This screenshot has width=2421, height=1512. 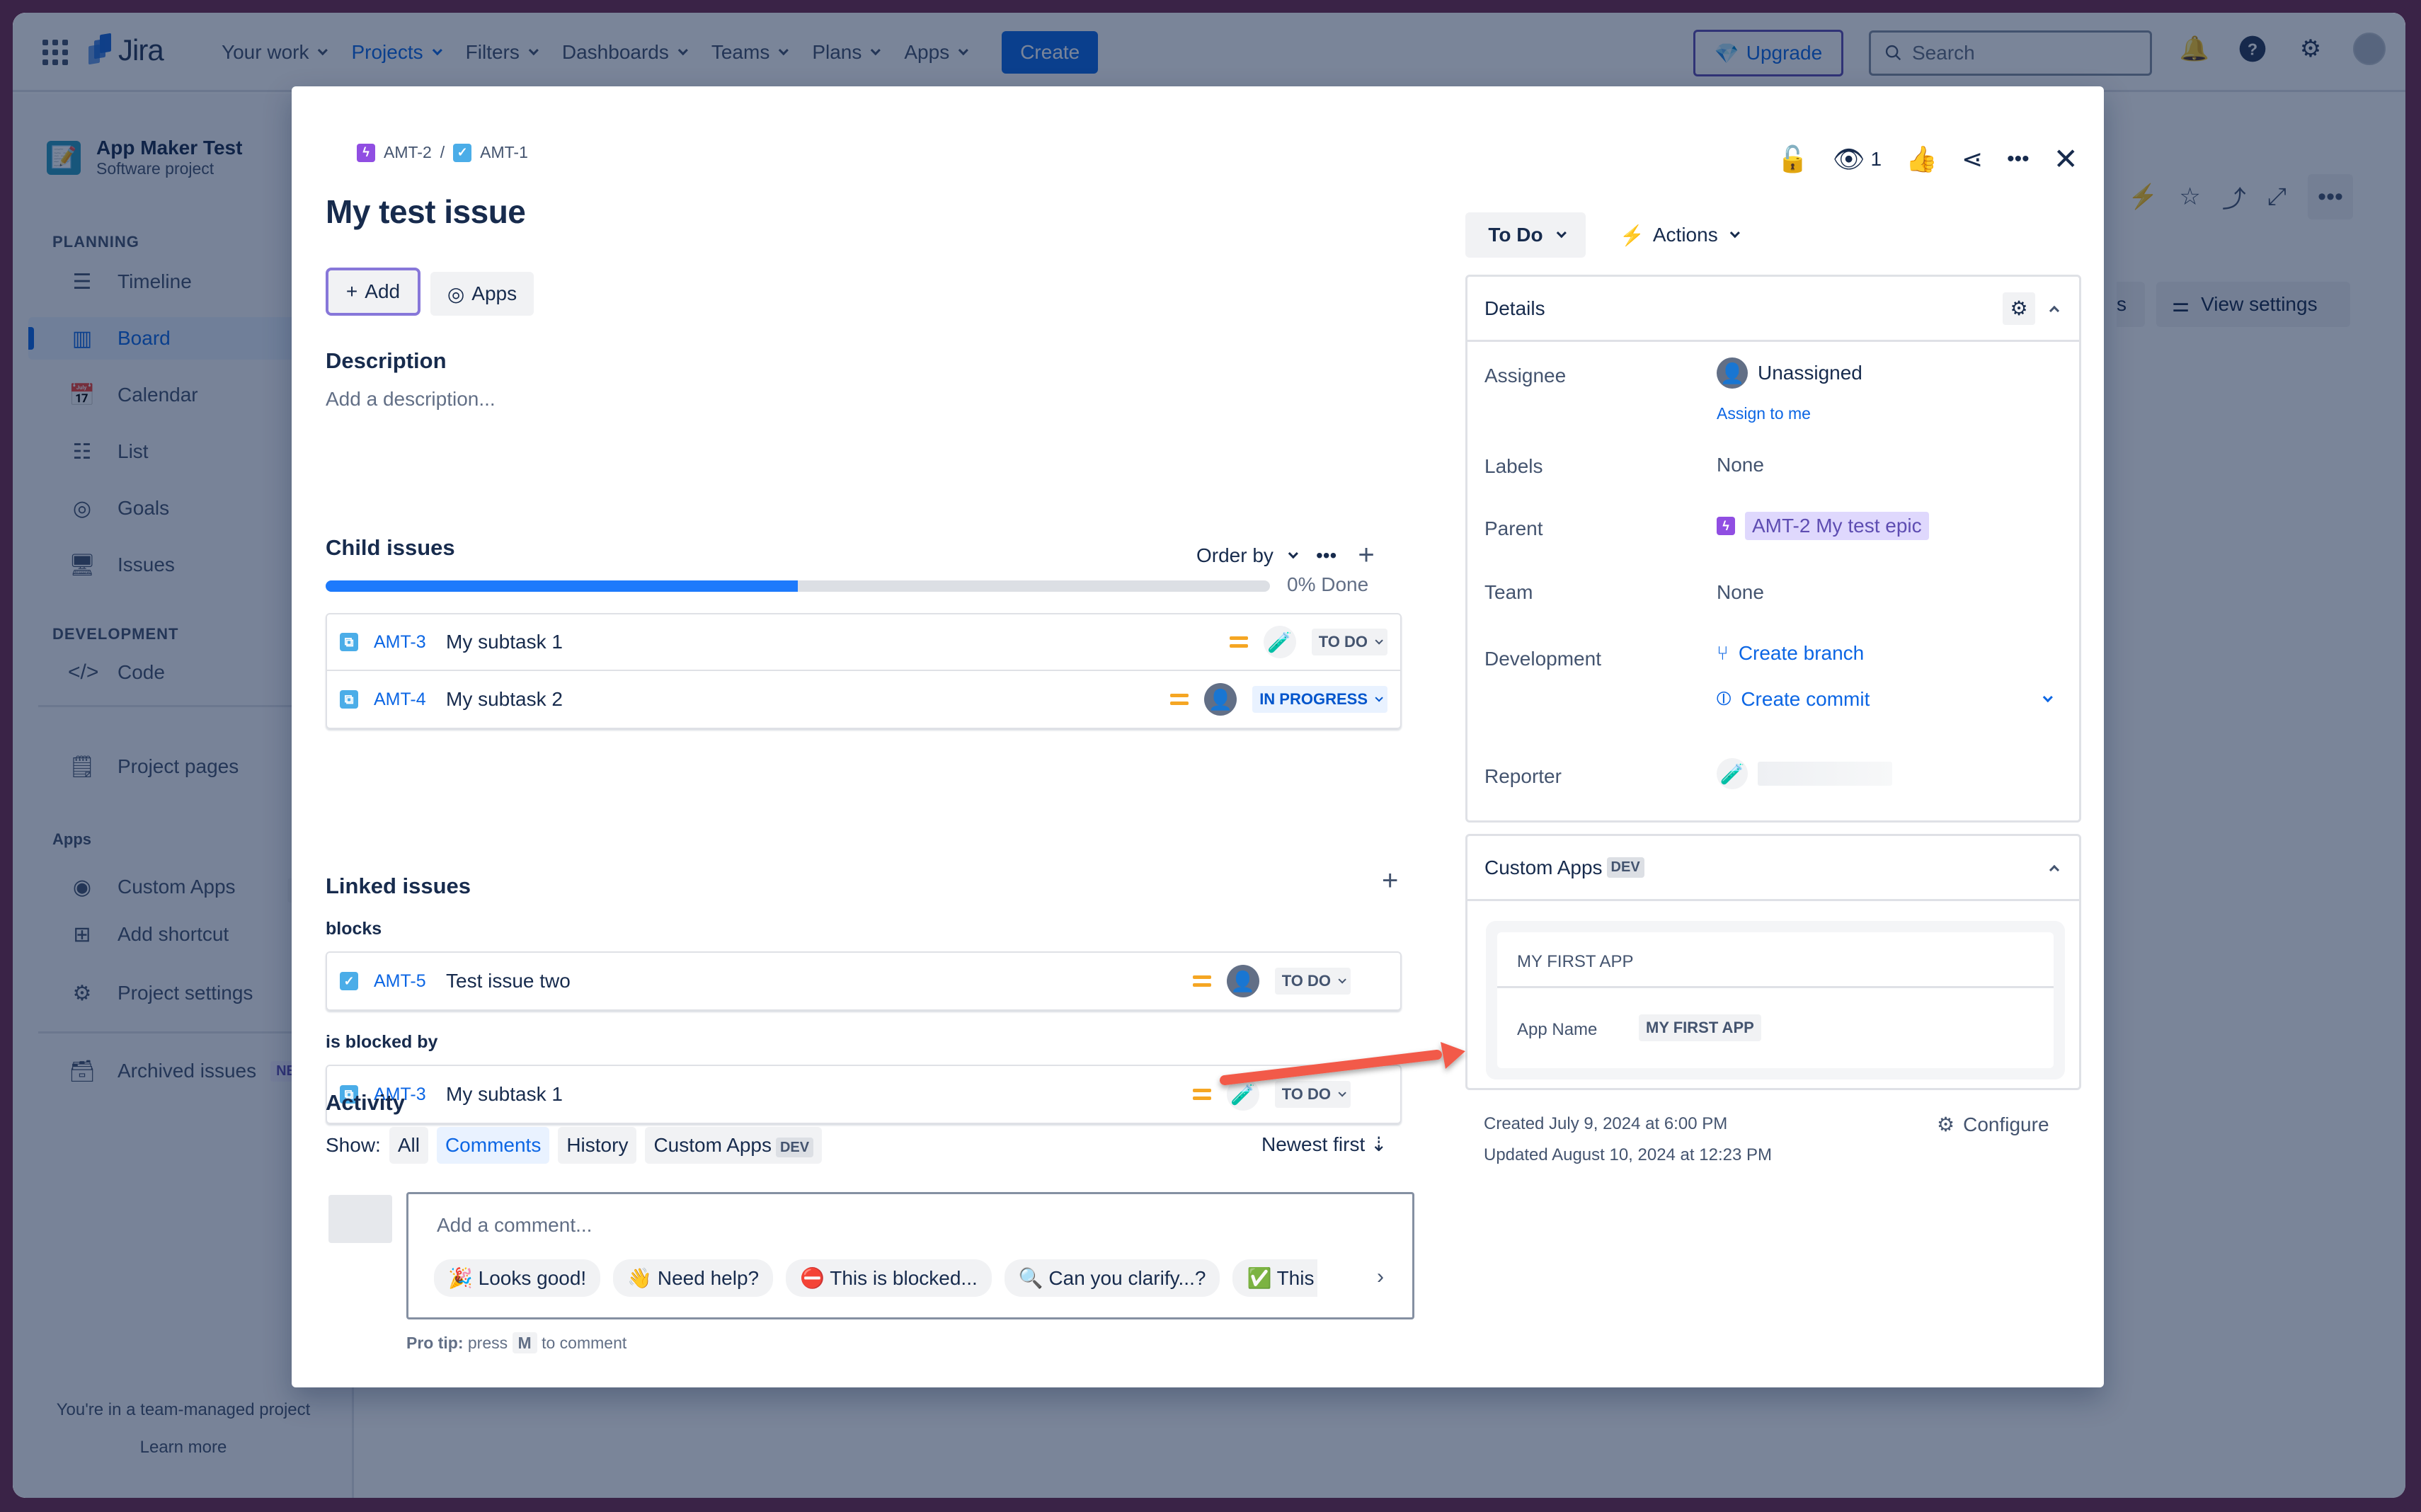 I want to click on linked-issues-heading: Linked issues, so click(x=398, y=886).